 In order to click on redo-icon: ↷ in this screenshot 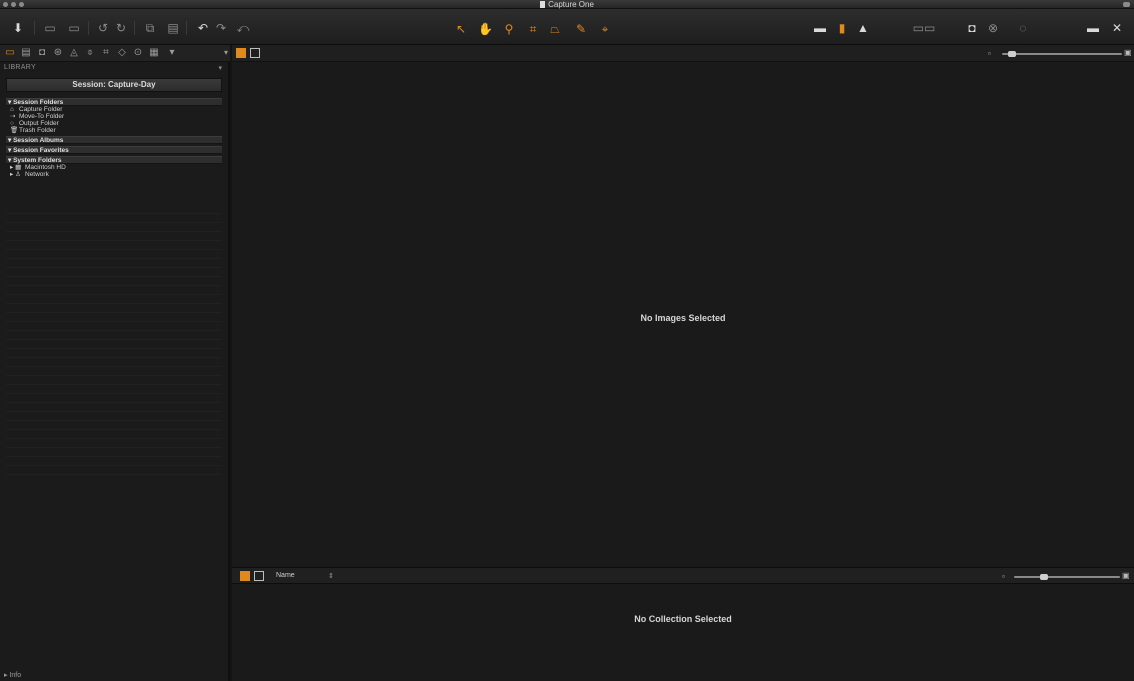, I will do `click(221, 28)`.